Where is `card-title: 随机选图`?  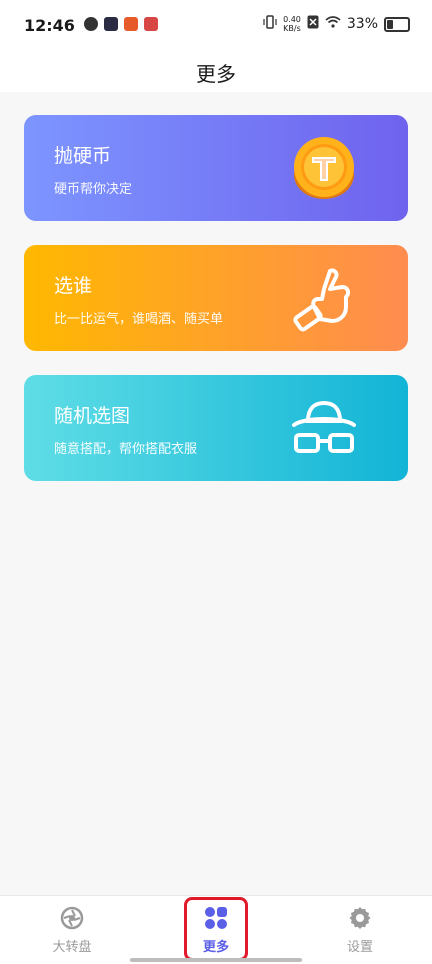 card-title: 随机选图 is located at coordinates (92, 416).